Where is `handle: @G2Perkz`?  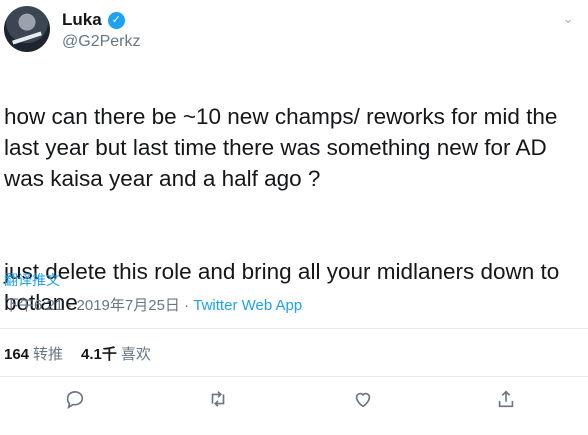 handle: @G2Perkz is located at coordinates (101, 42).